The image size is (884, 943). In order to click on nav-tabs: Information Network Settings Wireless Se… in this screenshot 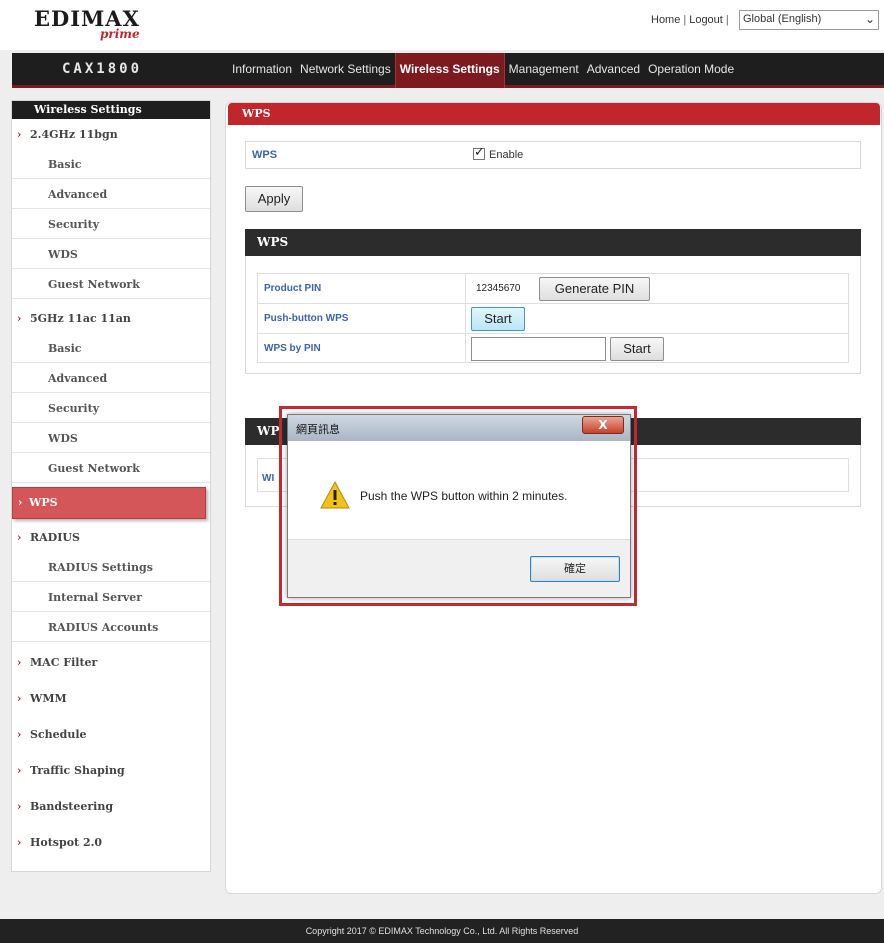, I will do `click(483, 70)`.